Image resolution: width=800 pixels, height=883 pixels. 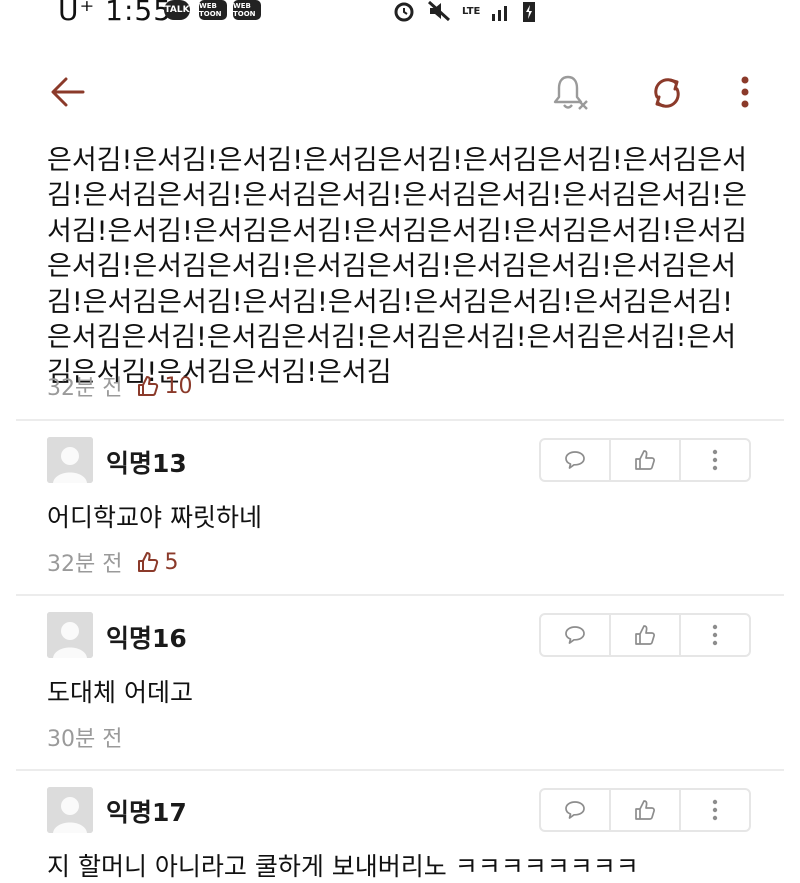 I want to click on refresh-icon, so click(x=667, y=93).